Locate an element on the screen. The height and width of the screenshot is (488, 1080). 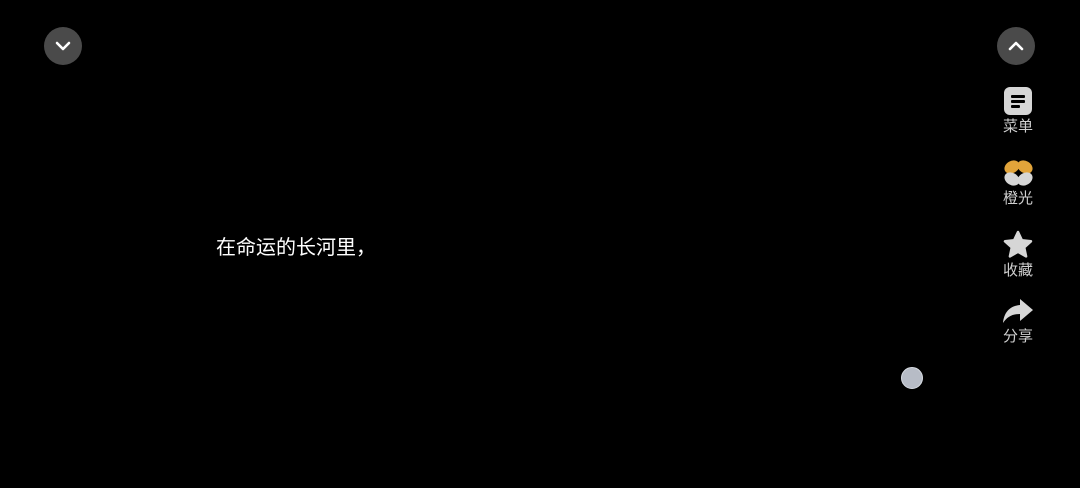
favorite-label: 收藏 is located at coordinates (1017, 270).